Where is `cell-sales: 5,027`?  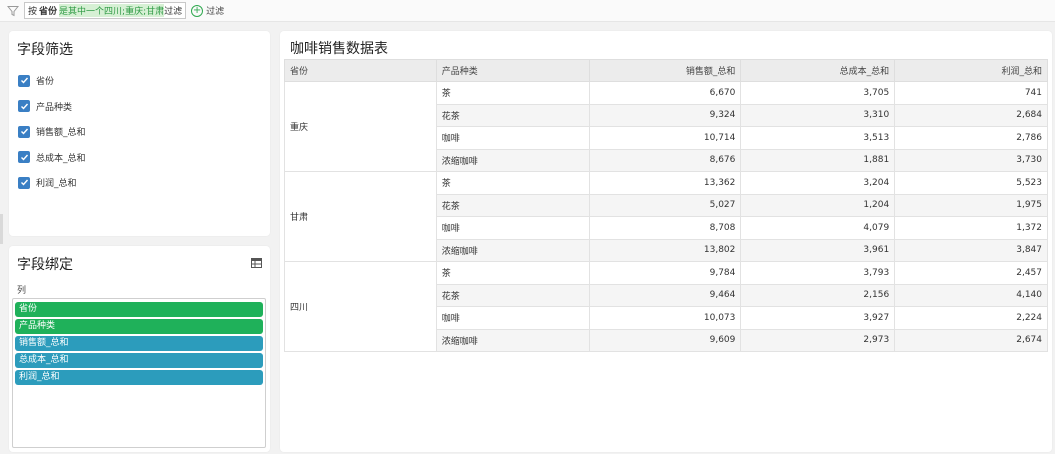
cell-sales: 5,027 is located at coordinates (665, 205).